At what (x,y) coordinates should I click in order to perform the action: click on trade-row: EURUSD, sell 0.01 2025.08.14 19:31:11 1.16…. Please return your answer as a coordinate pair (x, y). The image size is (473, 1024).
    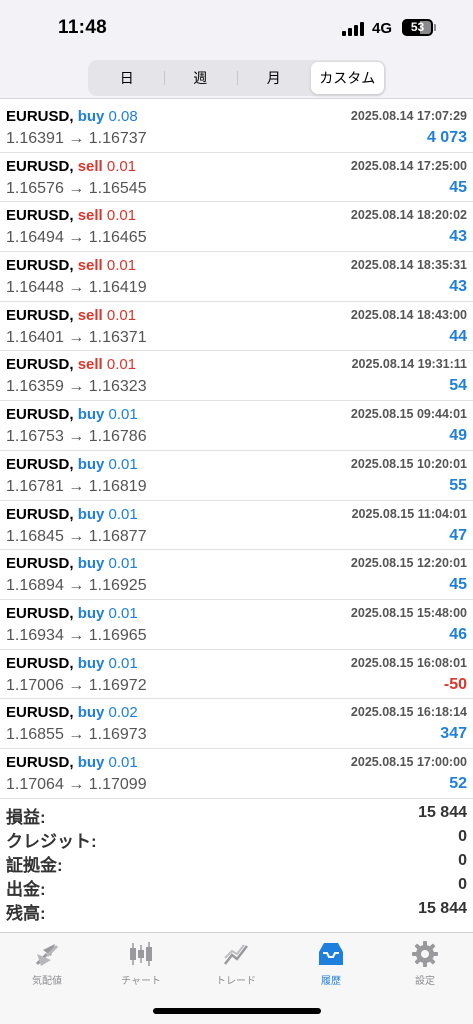
    Looking at the image, I should click on (236, 376).